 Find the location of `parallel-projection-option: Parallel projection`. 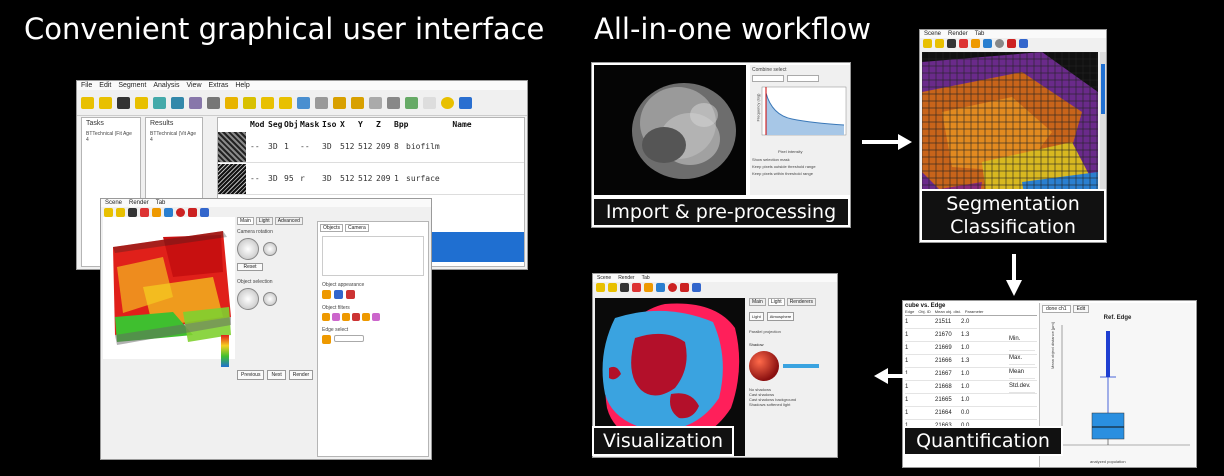

parallel-projection-option: Parallel projection is located at coordinates (793, 331).